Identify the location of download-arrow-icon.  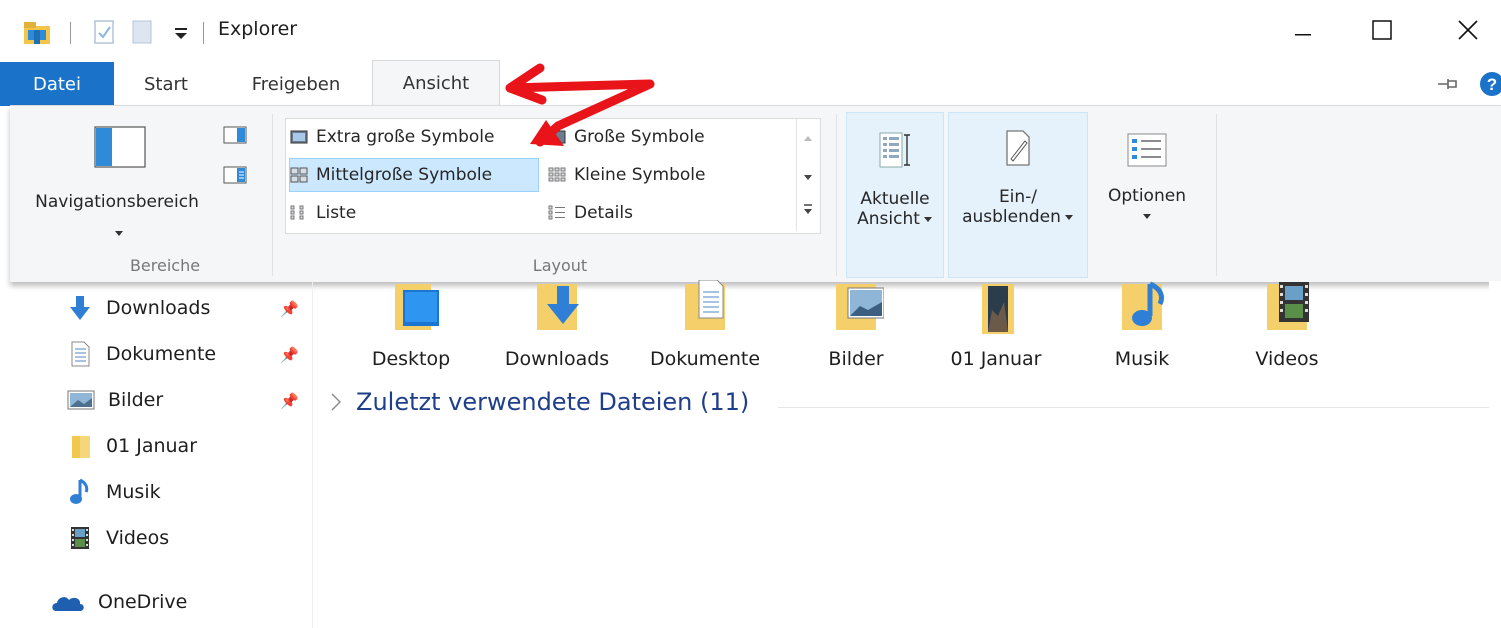
(80, 308).